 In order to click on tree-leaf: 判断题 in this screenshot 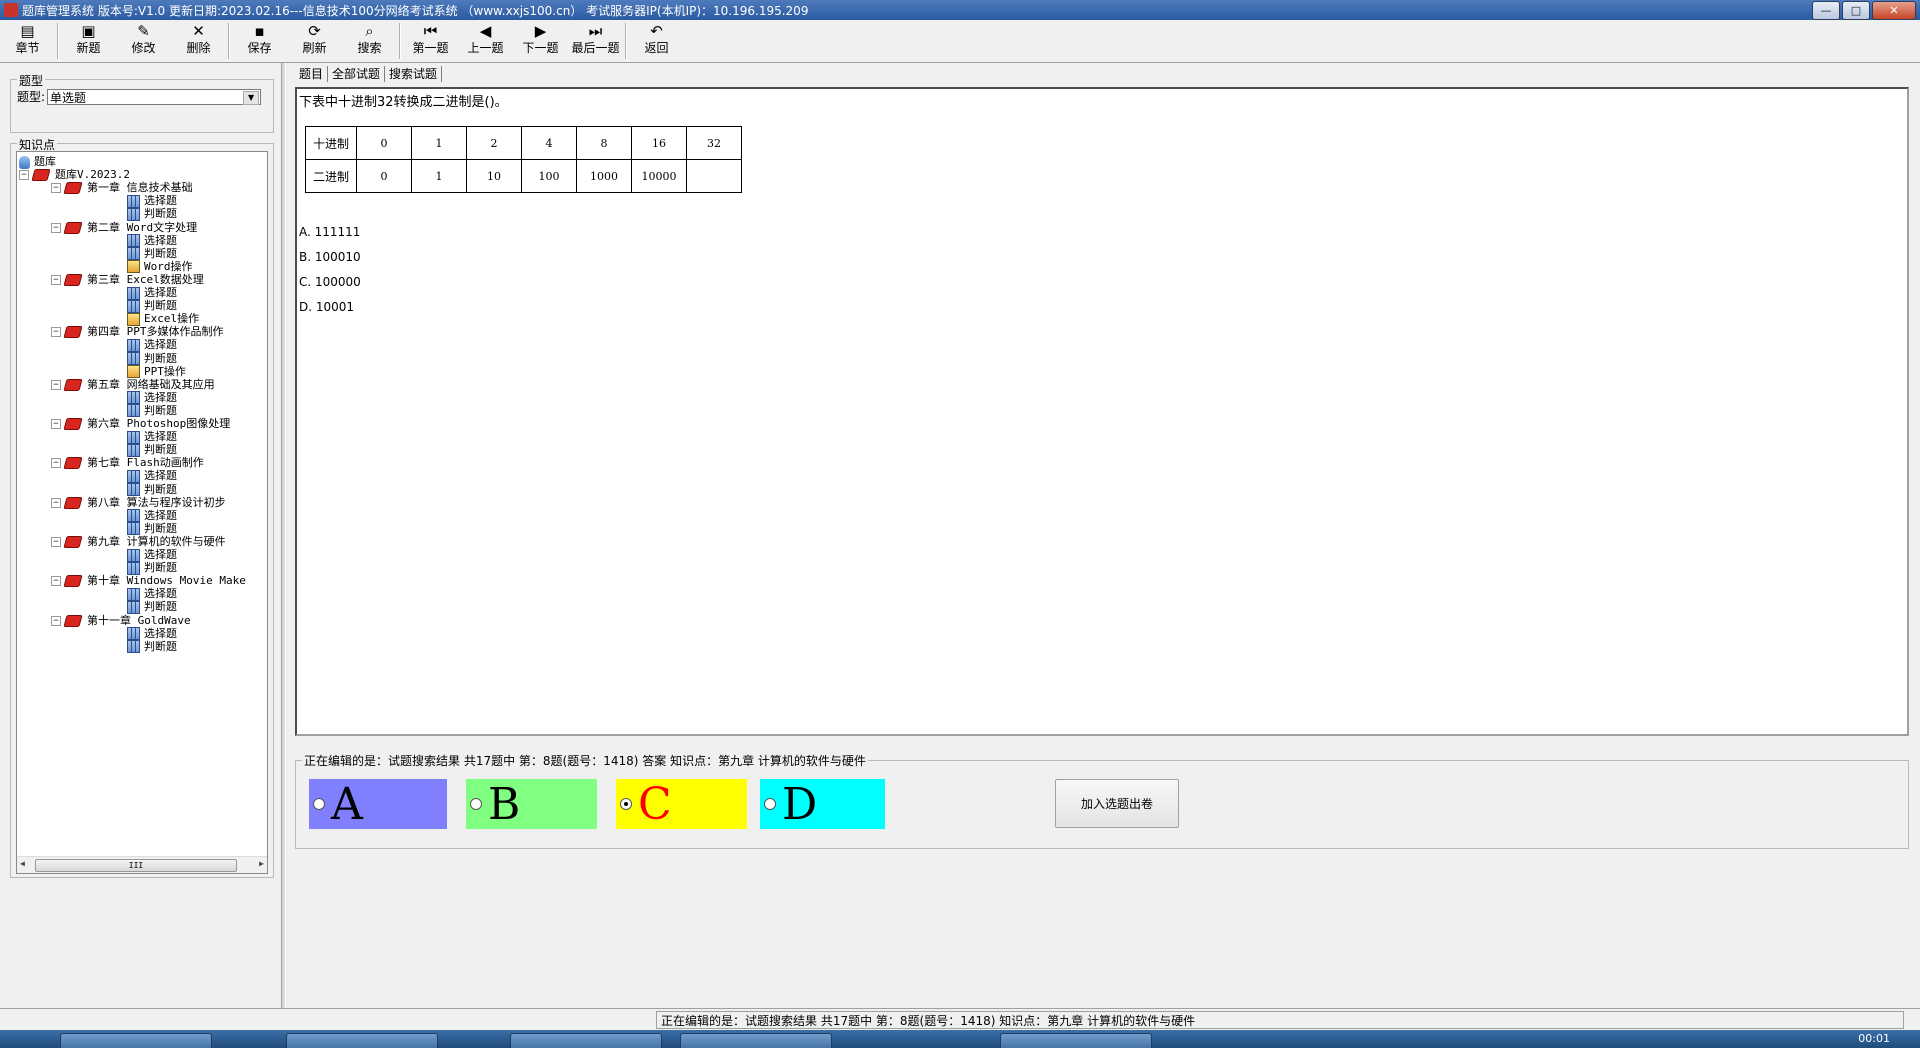, I will do `click(152, 647)`.